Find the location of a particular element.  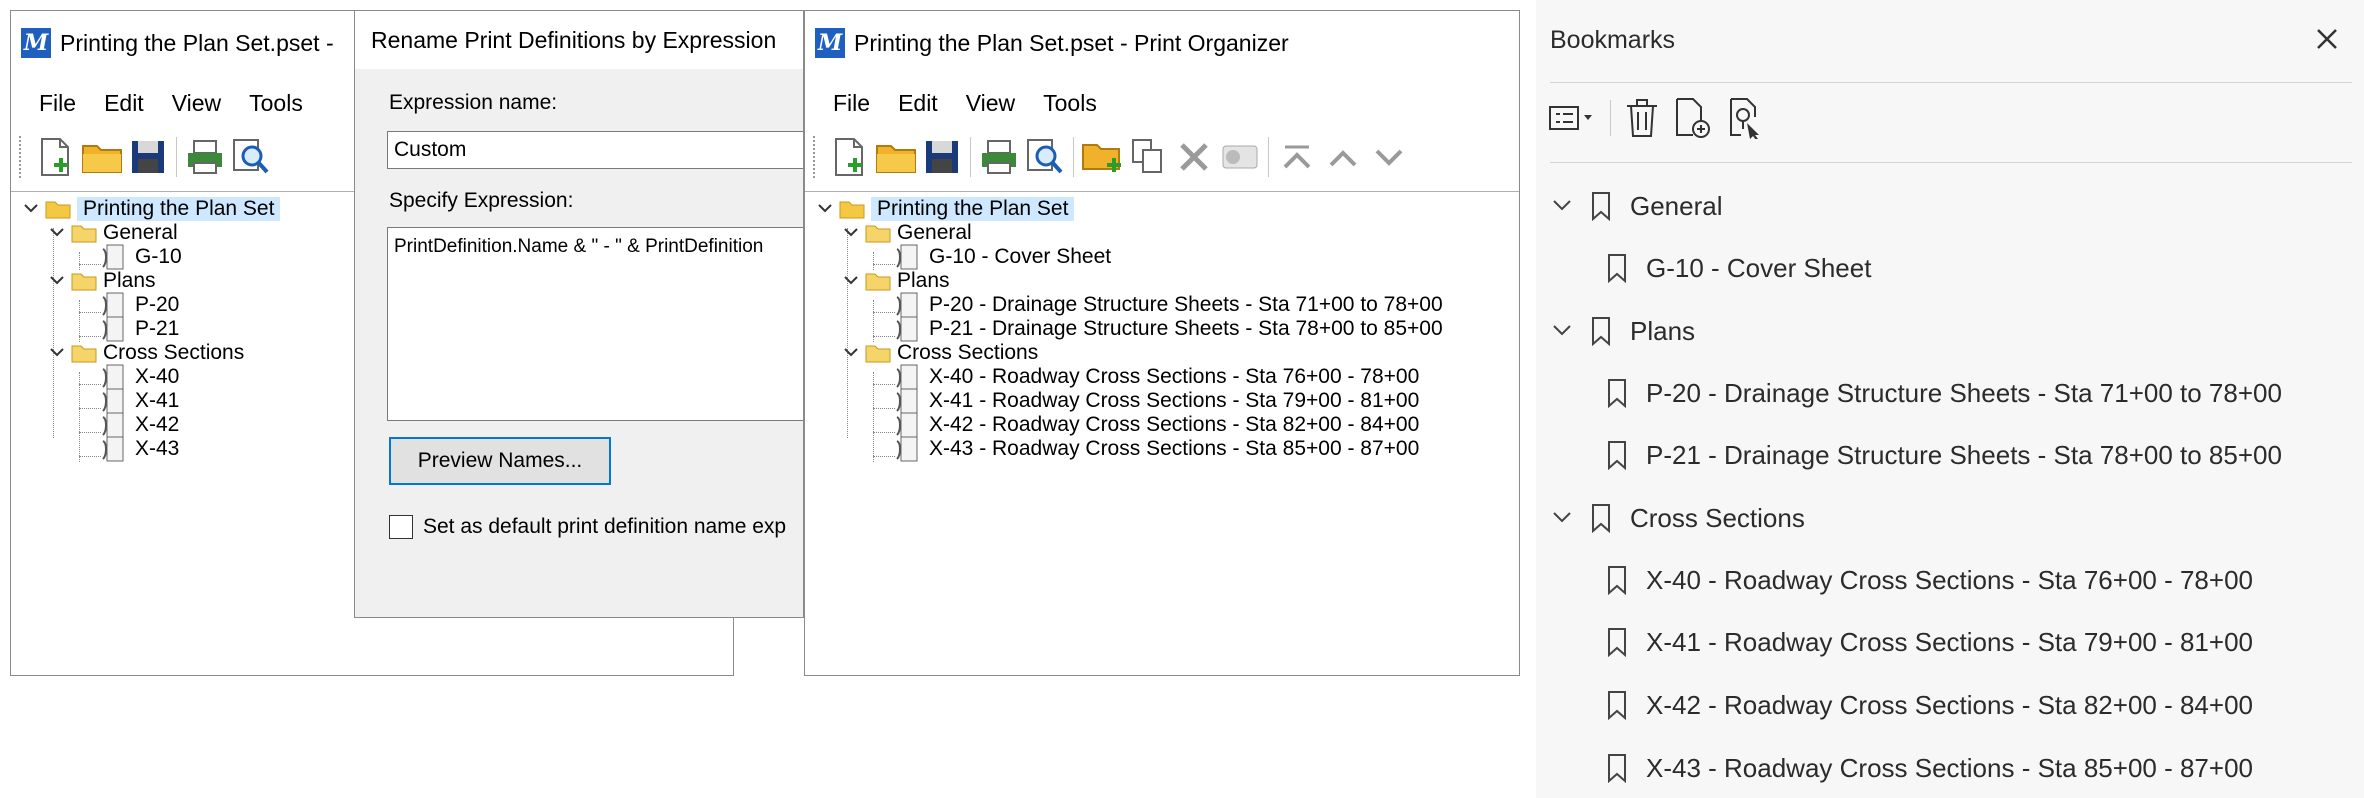

bookmark-group-cross-sections: Cross Sections is located at coordinates (1676, 518).